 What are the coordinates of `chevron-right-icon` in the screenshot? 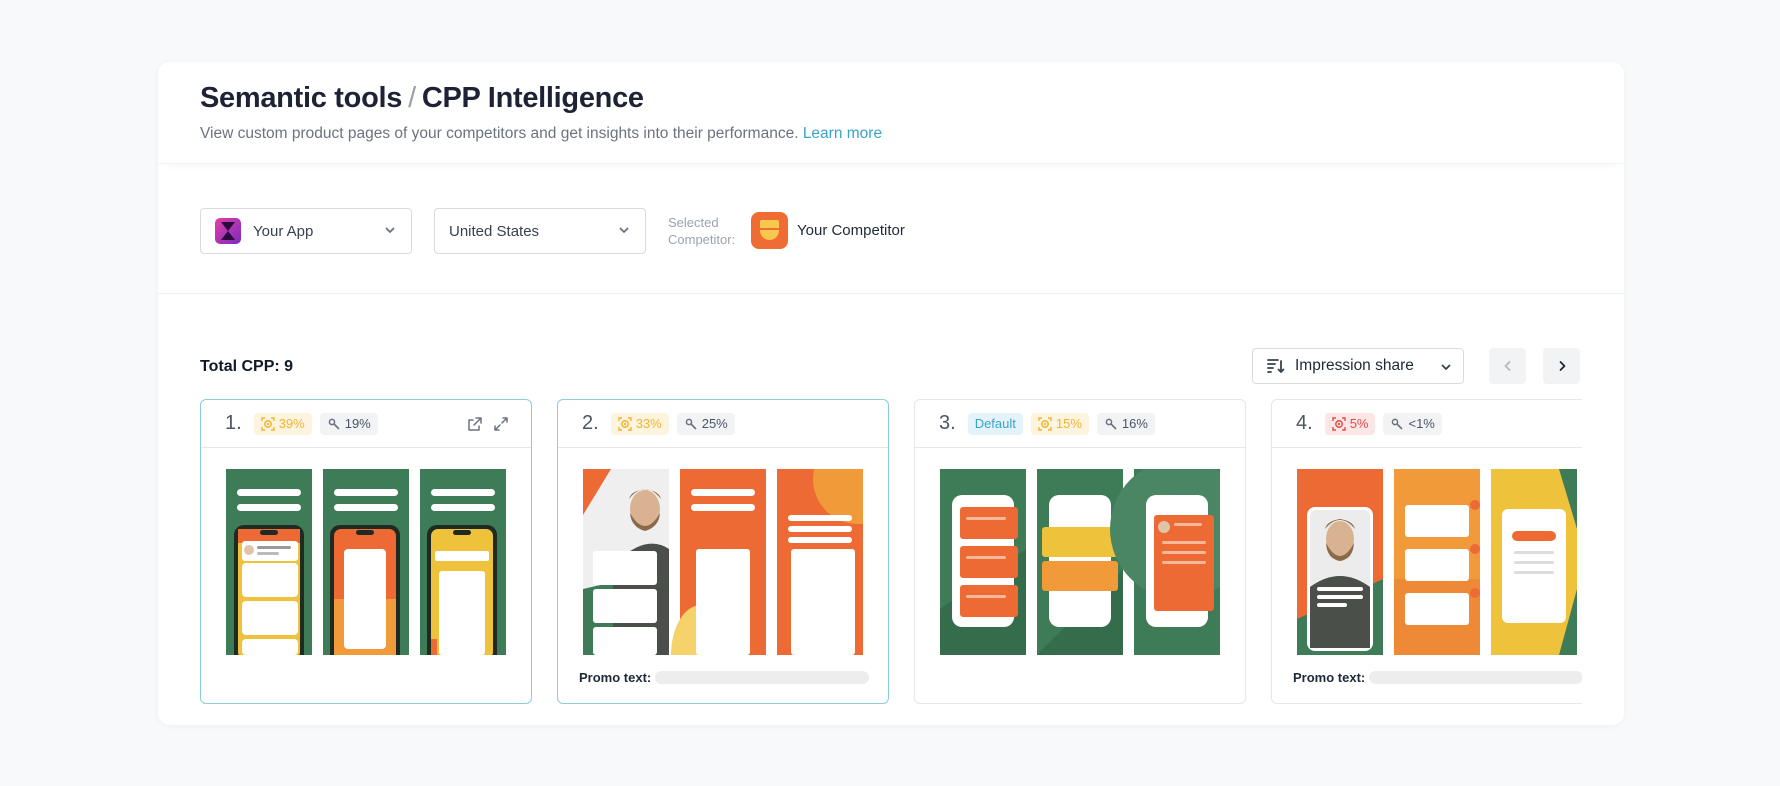 It's located at (1562, 366).